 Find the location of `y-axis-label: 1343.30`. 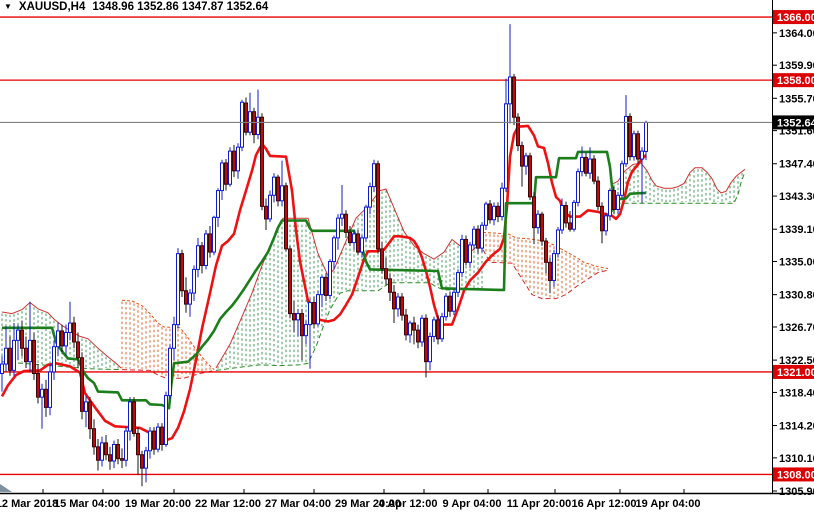

y-axis-label: 1343.30 is located at coordinates (796, 197).